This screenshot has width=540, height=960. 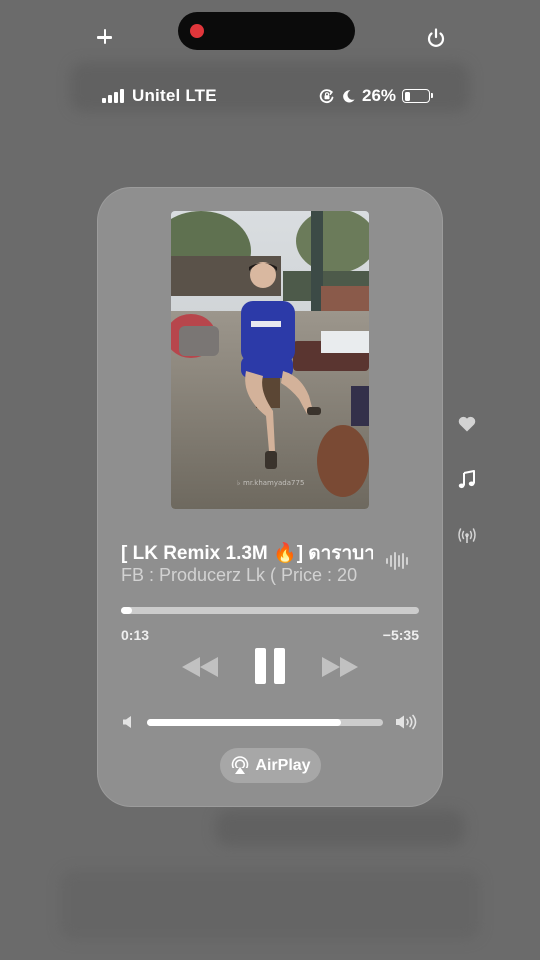 What do you see at coordinates (340, 667) in the screenshot?
I see `fast-forward-button` at bounding box center [340, 667].